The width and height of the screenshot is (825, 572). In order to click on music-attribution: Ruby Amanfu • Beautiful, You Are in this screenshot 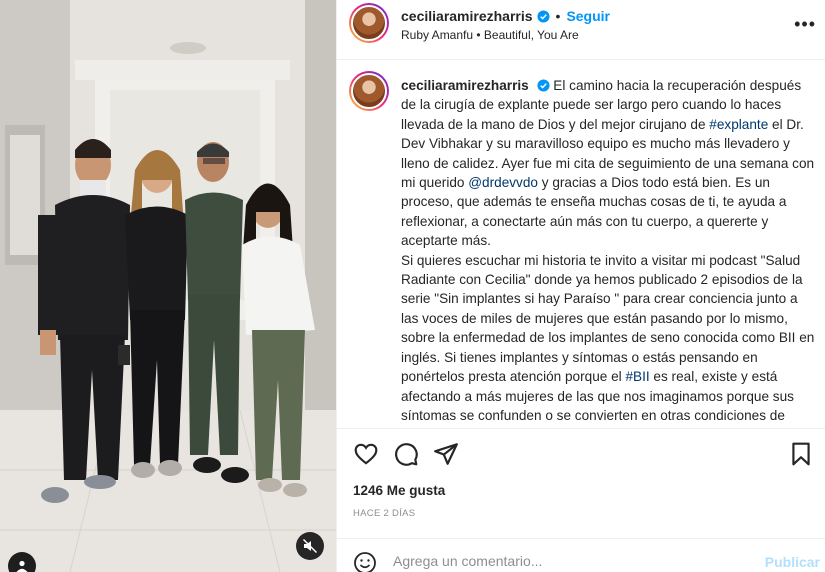, I will do `click(490, 35)`.